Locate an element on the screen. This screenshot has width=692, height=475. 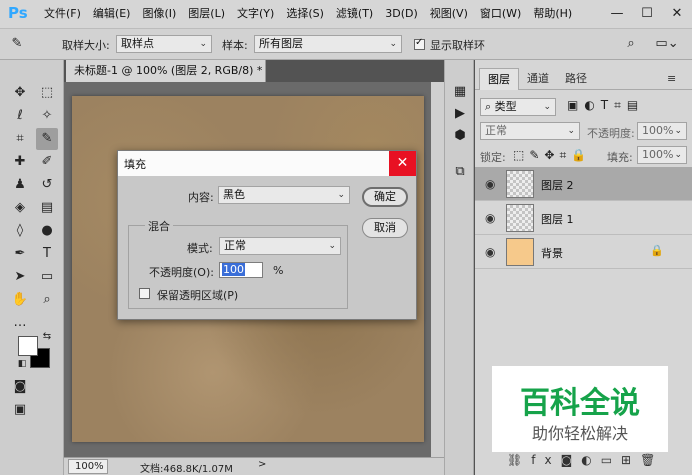
rectangle-tool-icon: ▭ is located at coordinates (47, 277).